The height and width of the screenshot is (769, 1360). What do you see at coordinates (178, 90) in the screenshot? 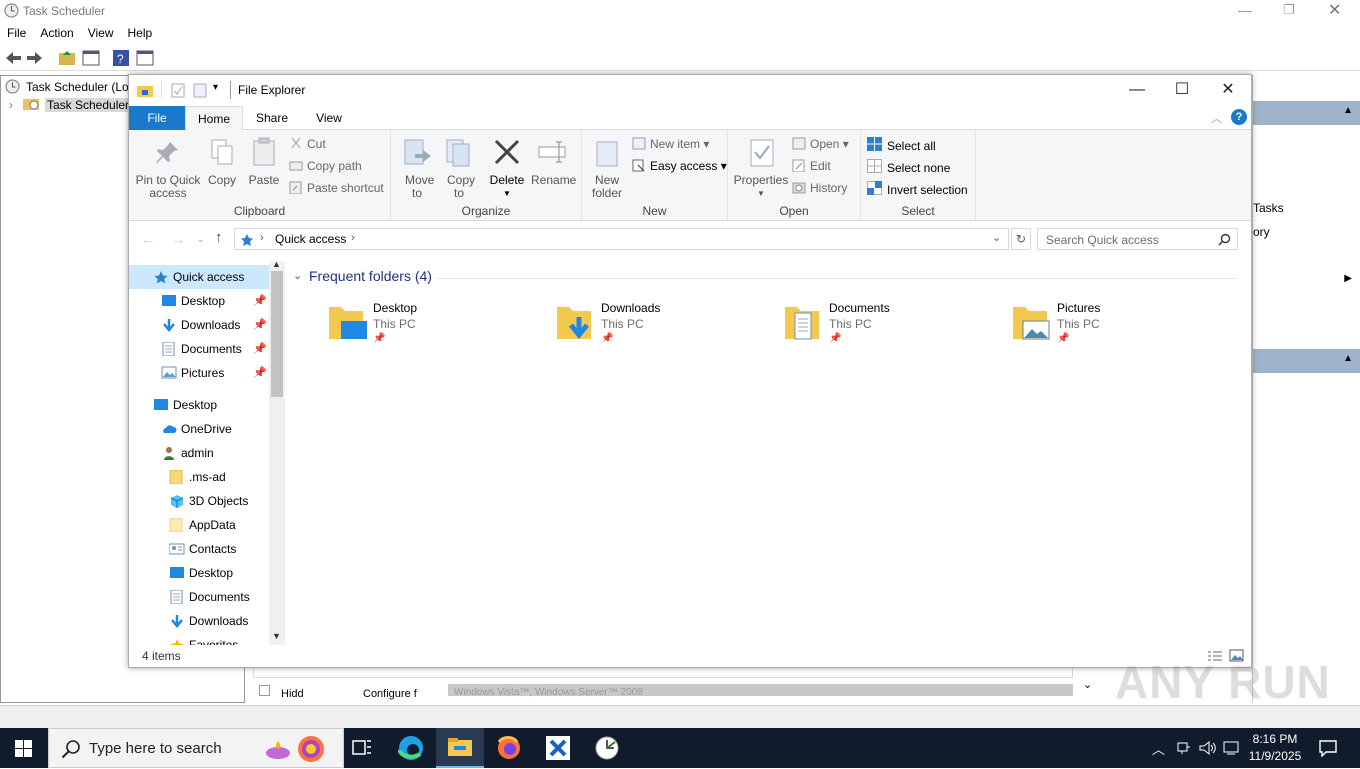
I see `properties-qat-icon` at bounding box center [178, 90].